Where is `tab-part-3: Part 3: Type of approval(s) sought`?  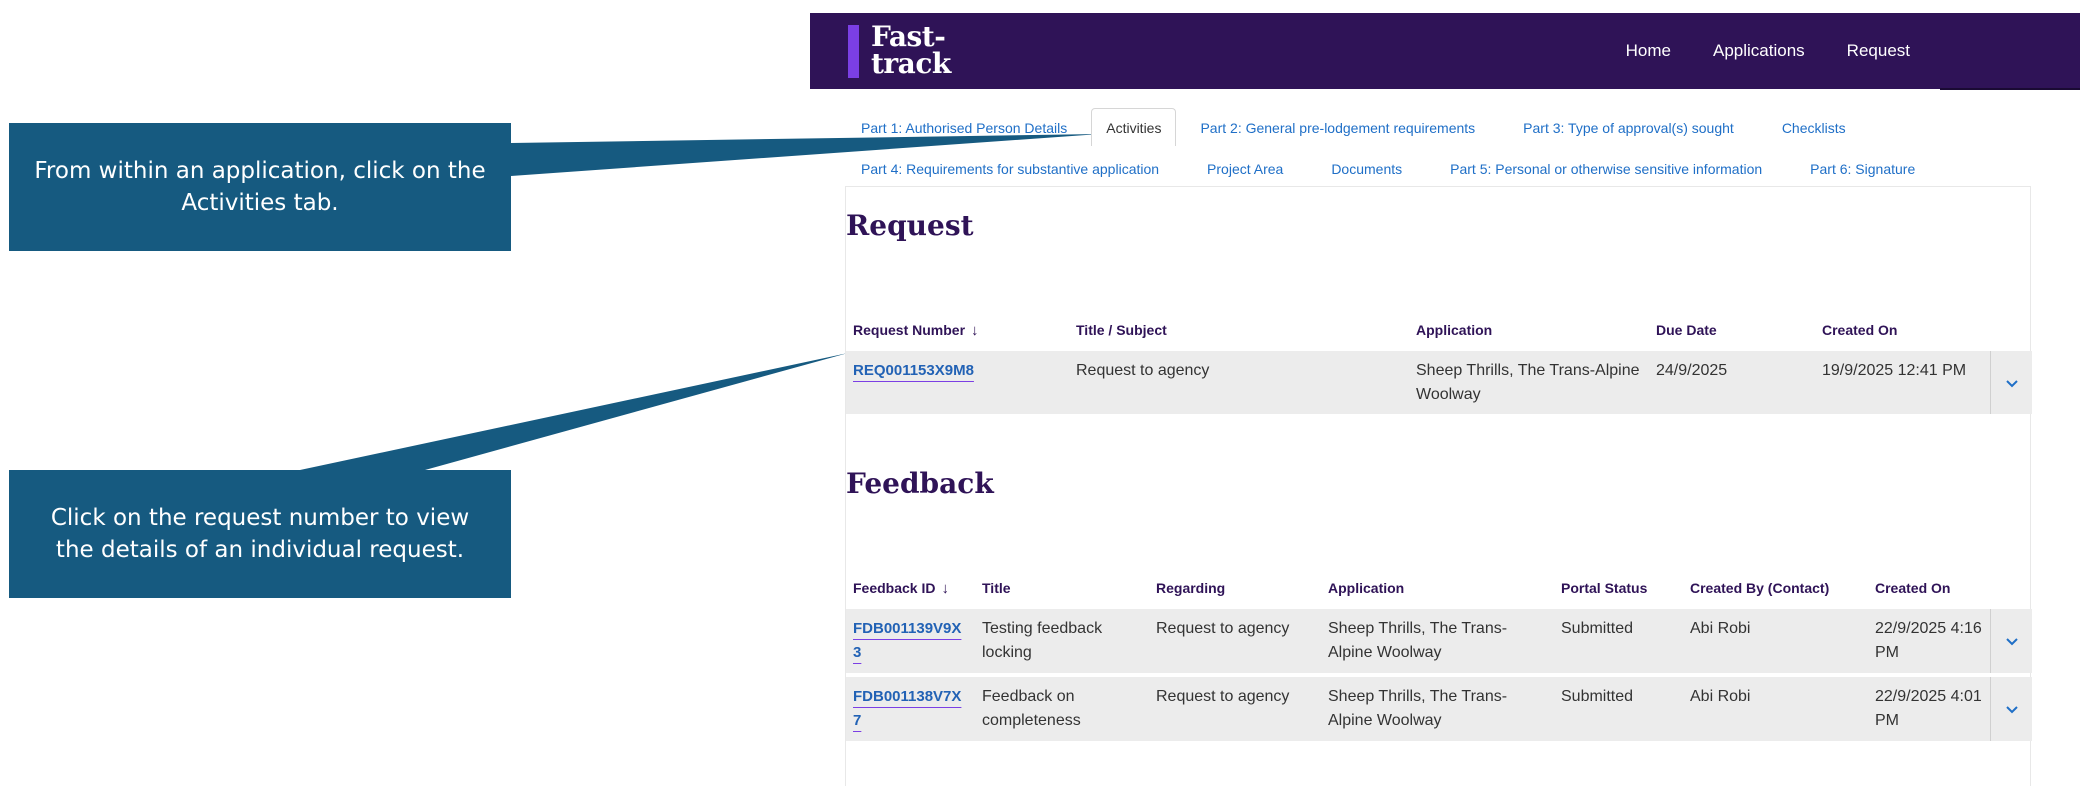
tab-part-3: Part 3: Type of approval(s) sought is located at coordinates (1628, 128).